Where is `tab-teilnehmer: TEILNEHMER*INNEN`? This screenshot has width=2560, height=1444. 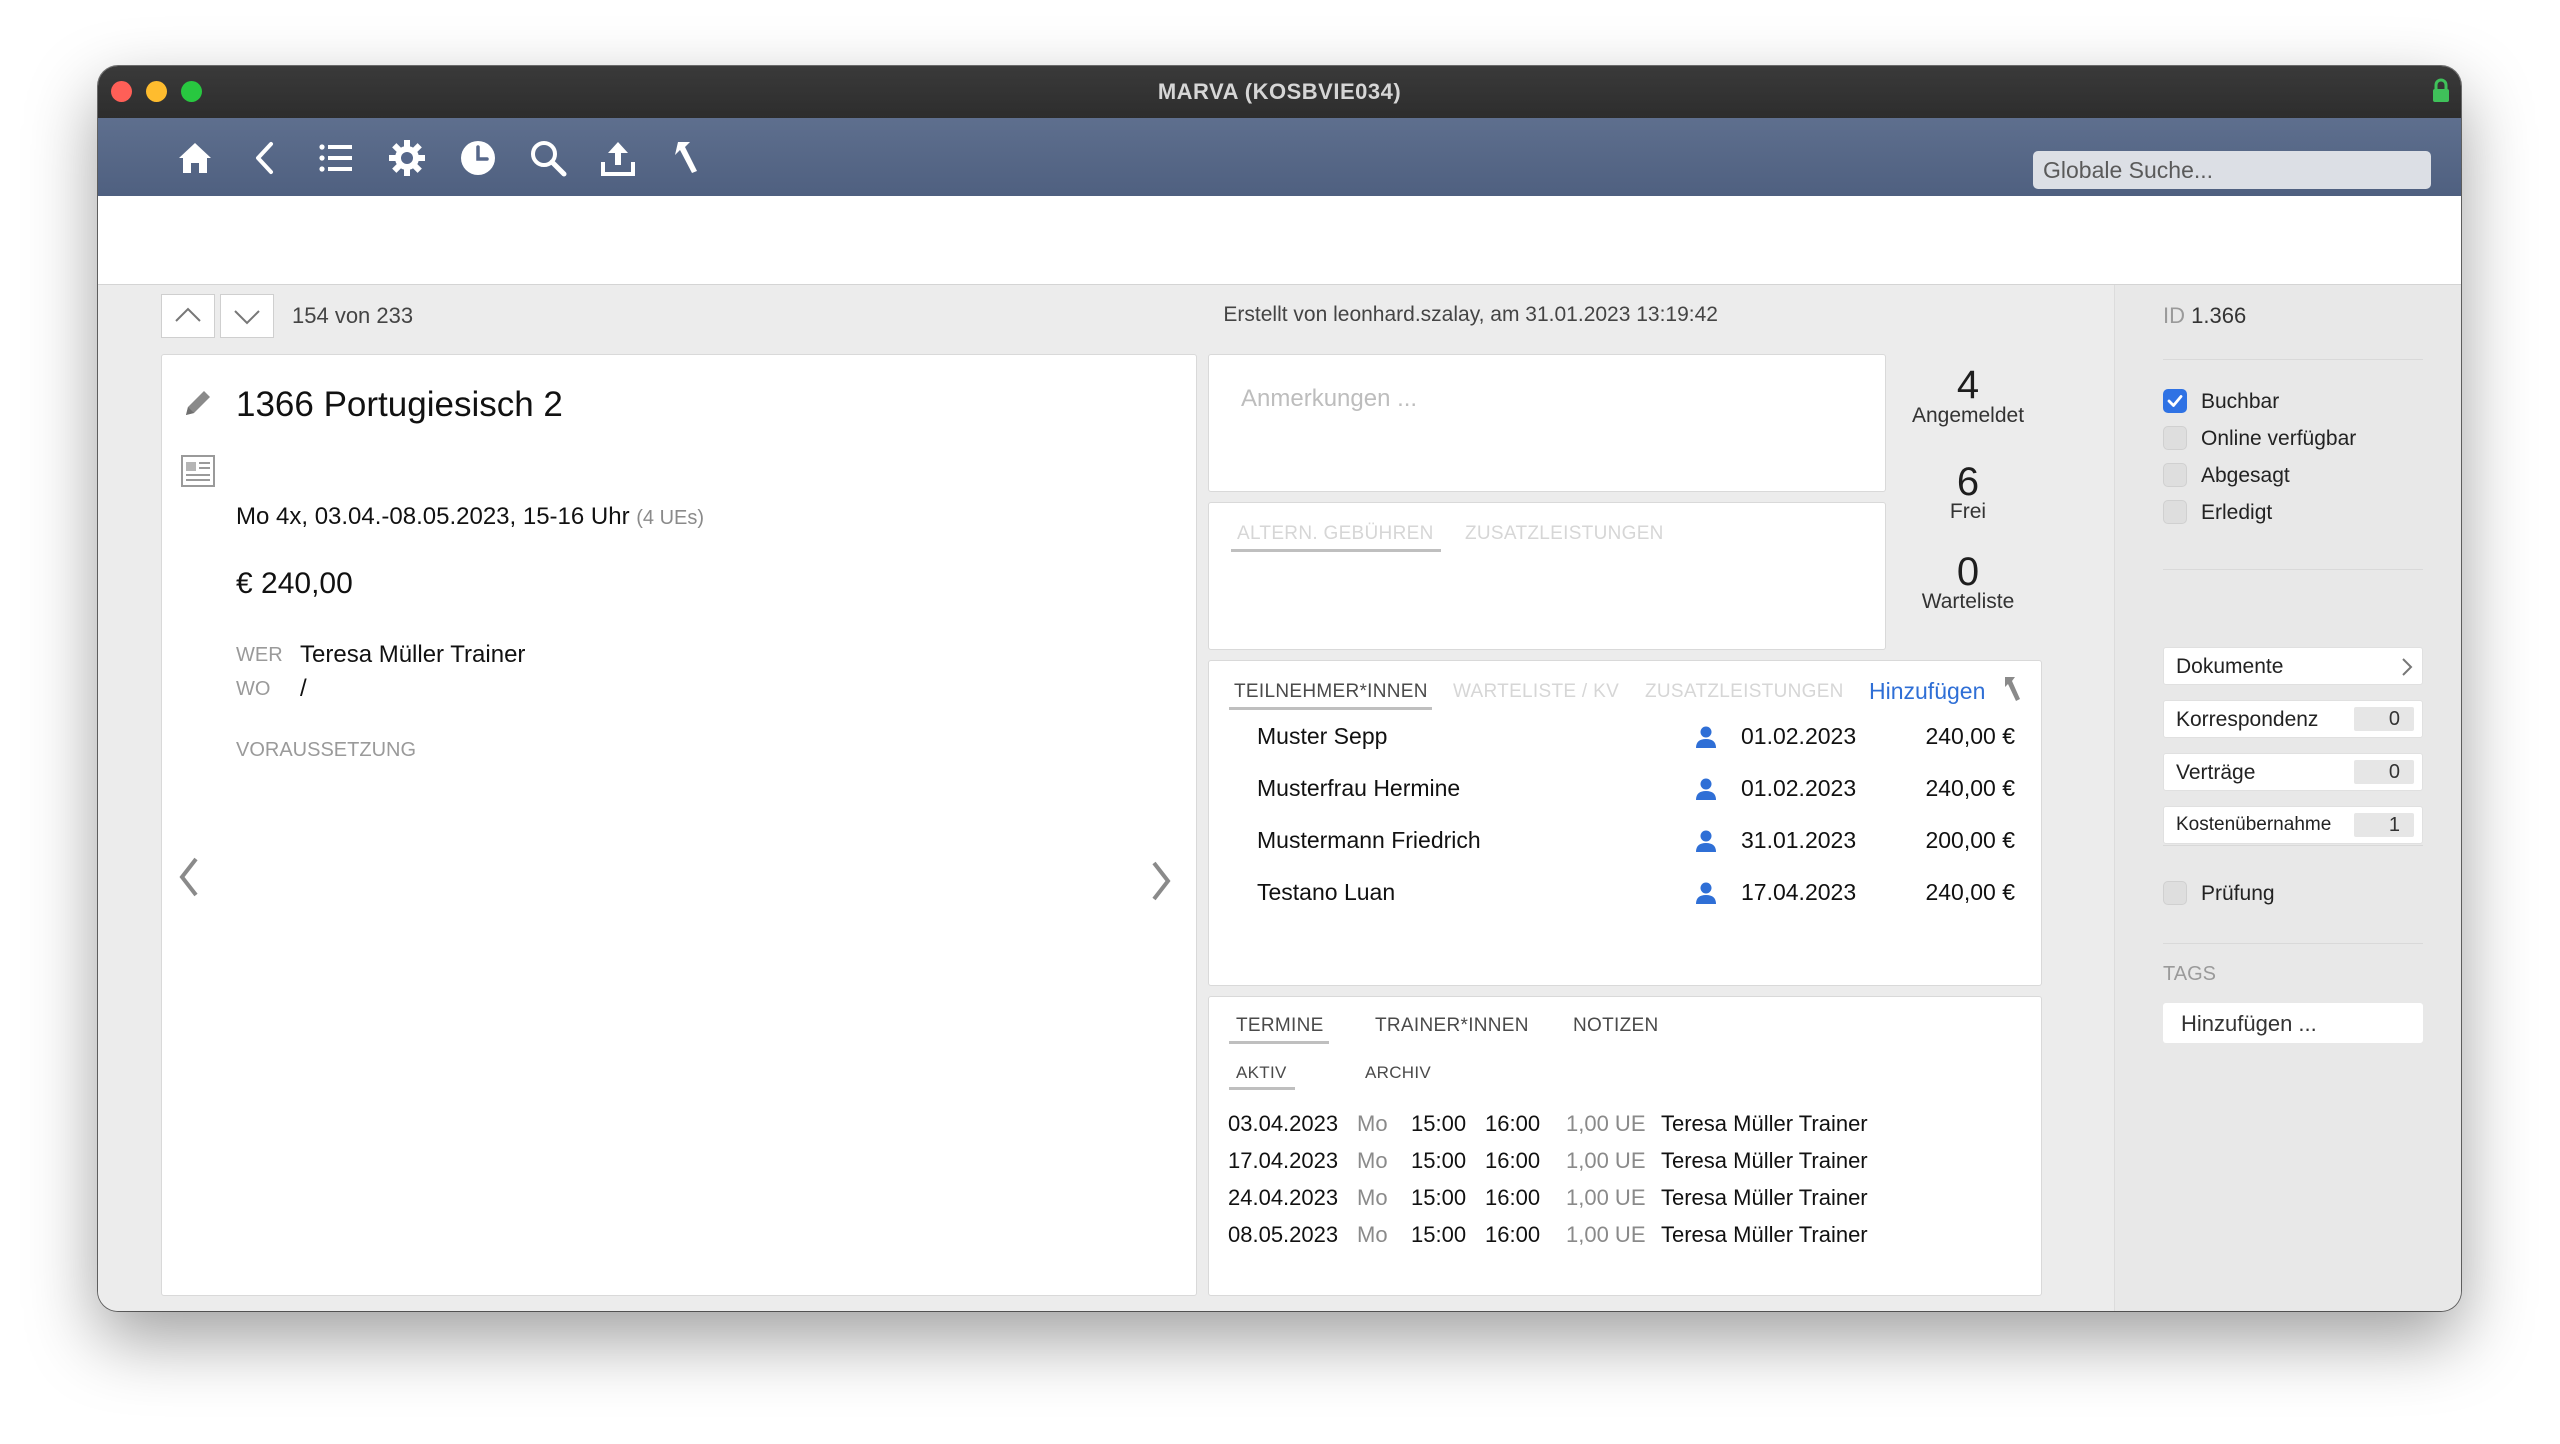
tab-teilnehmer: TEILNEHMER*INNEN is located at coordinates (1331, 692).